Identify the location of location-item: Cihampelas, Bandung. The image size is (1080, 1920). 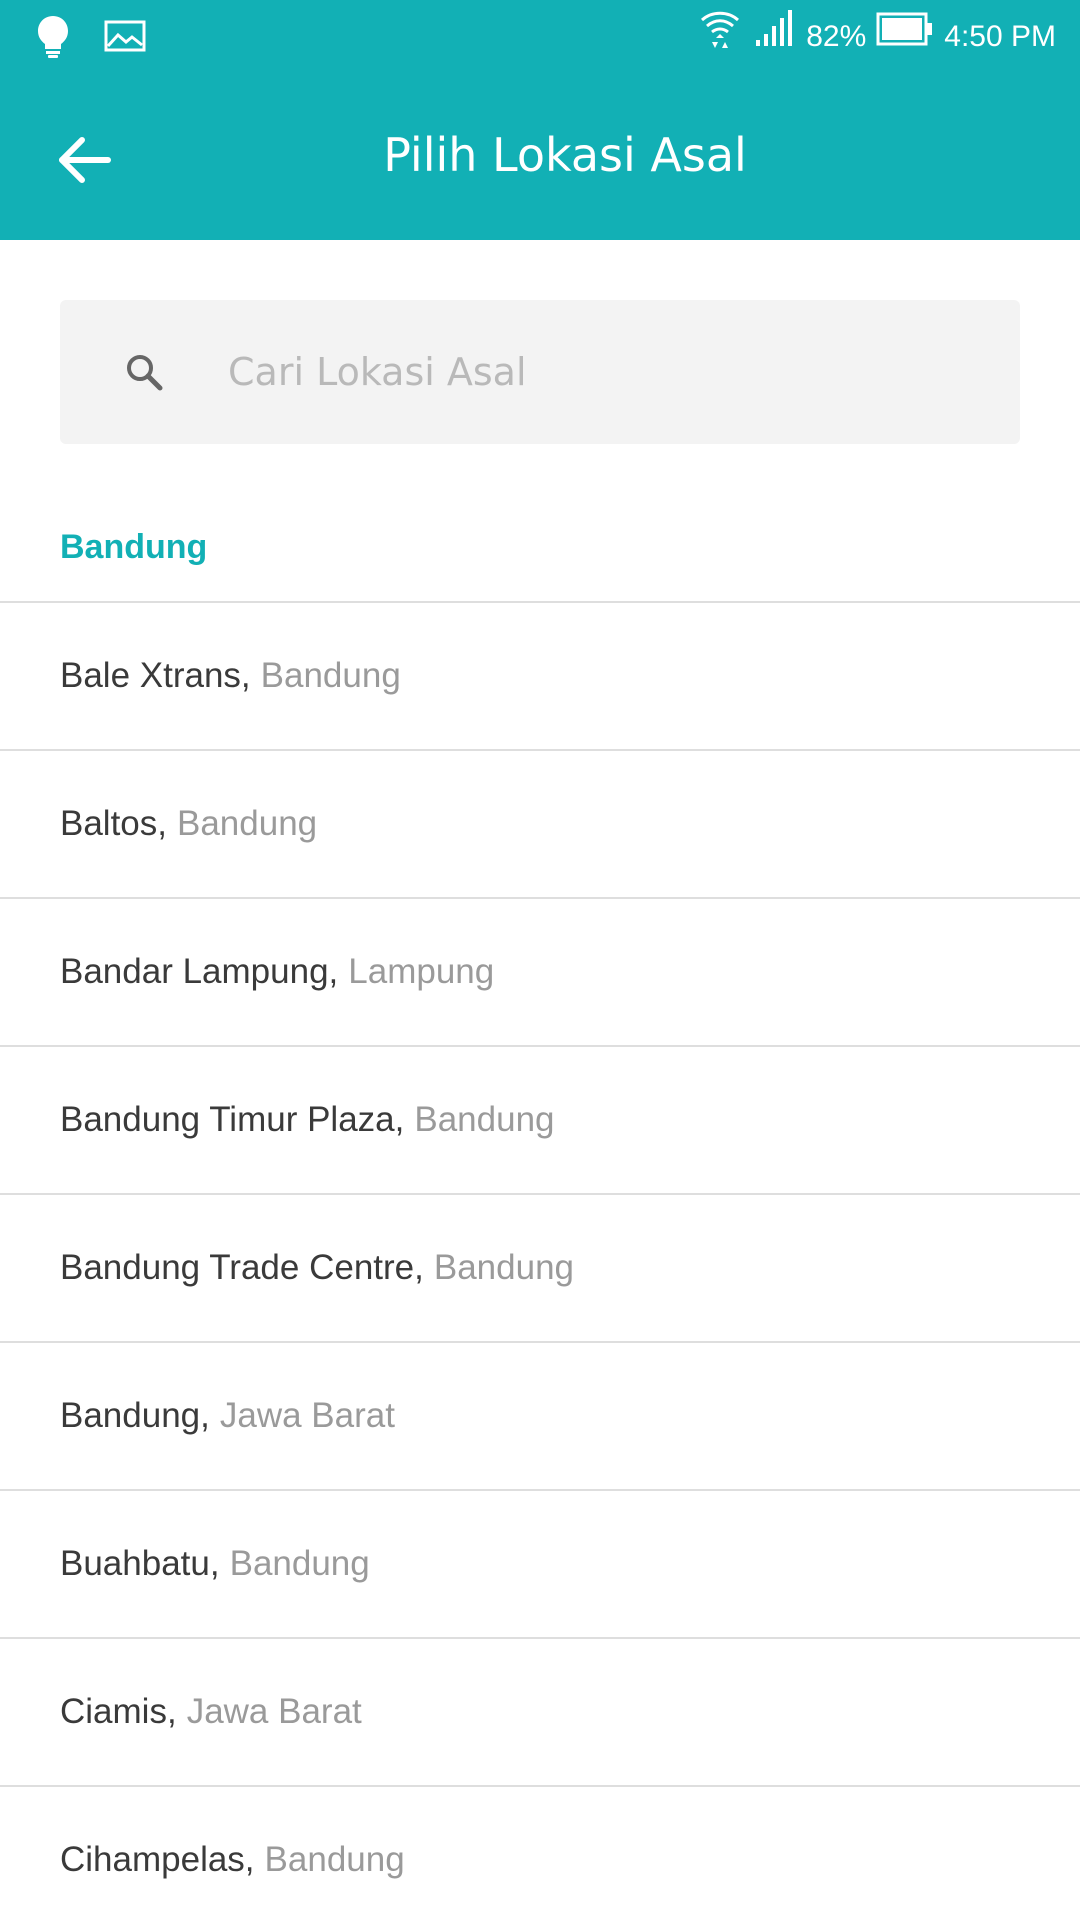
(540, 1853).